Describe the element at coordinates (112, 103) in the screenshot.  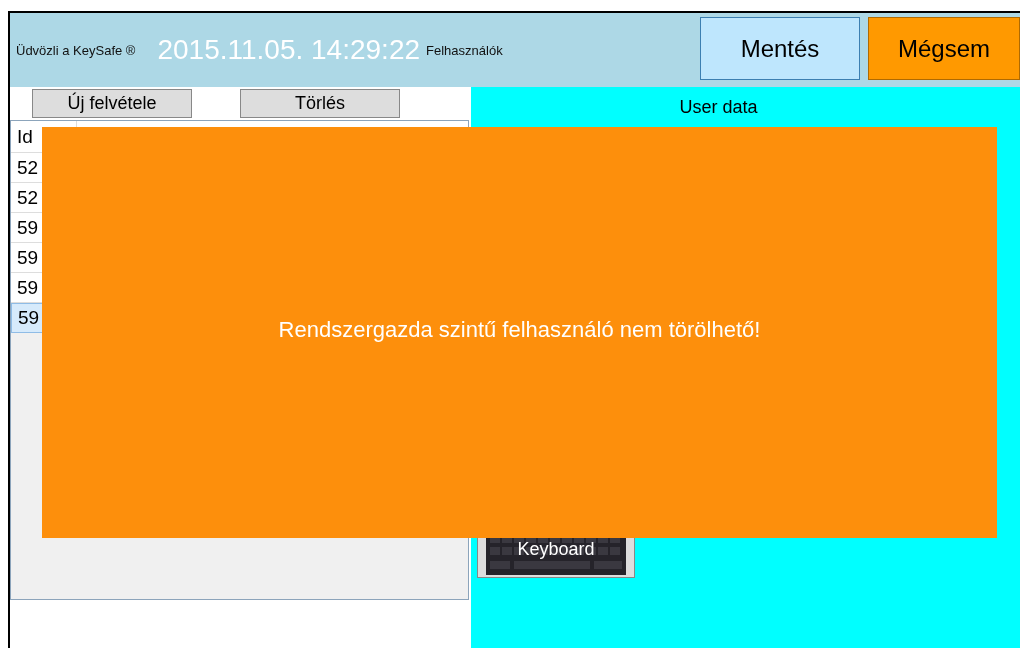
I see `toolbar-button: Új felvétele` at that location.